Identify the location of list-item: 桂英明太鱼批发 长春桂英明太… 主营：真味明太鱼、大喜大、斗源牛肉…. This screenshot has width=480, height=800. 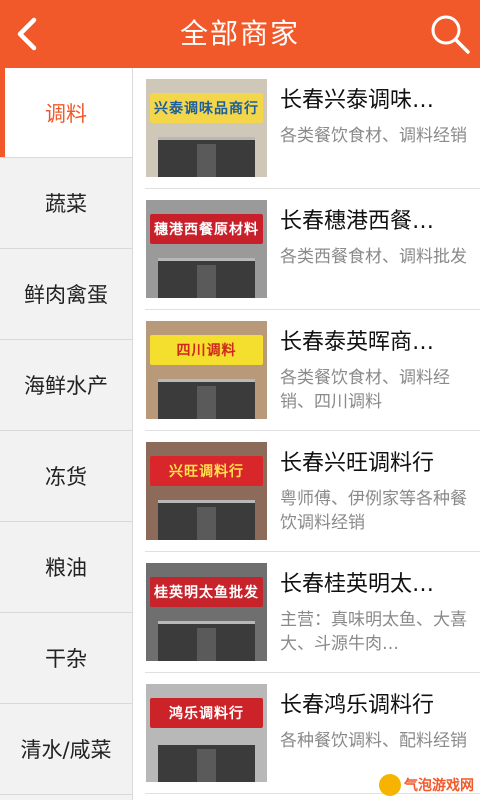
(312, 612).